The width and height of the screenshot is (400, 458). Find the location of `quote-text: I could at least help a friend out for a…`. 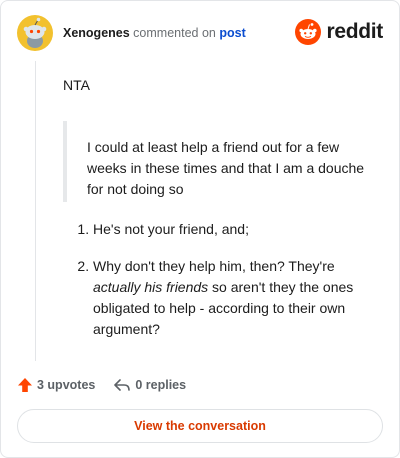

quote-text: I could at least help a friend out for a… is located at coordinates (226, 168).